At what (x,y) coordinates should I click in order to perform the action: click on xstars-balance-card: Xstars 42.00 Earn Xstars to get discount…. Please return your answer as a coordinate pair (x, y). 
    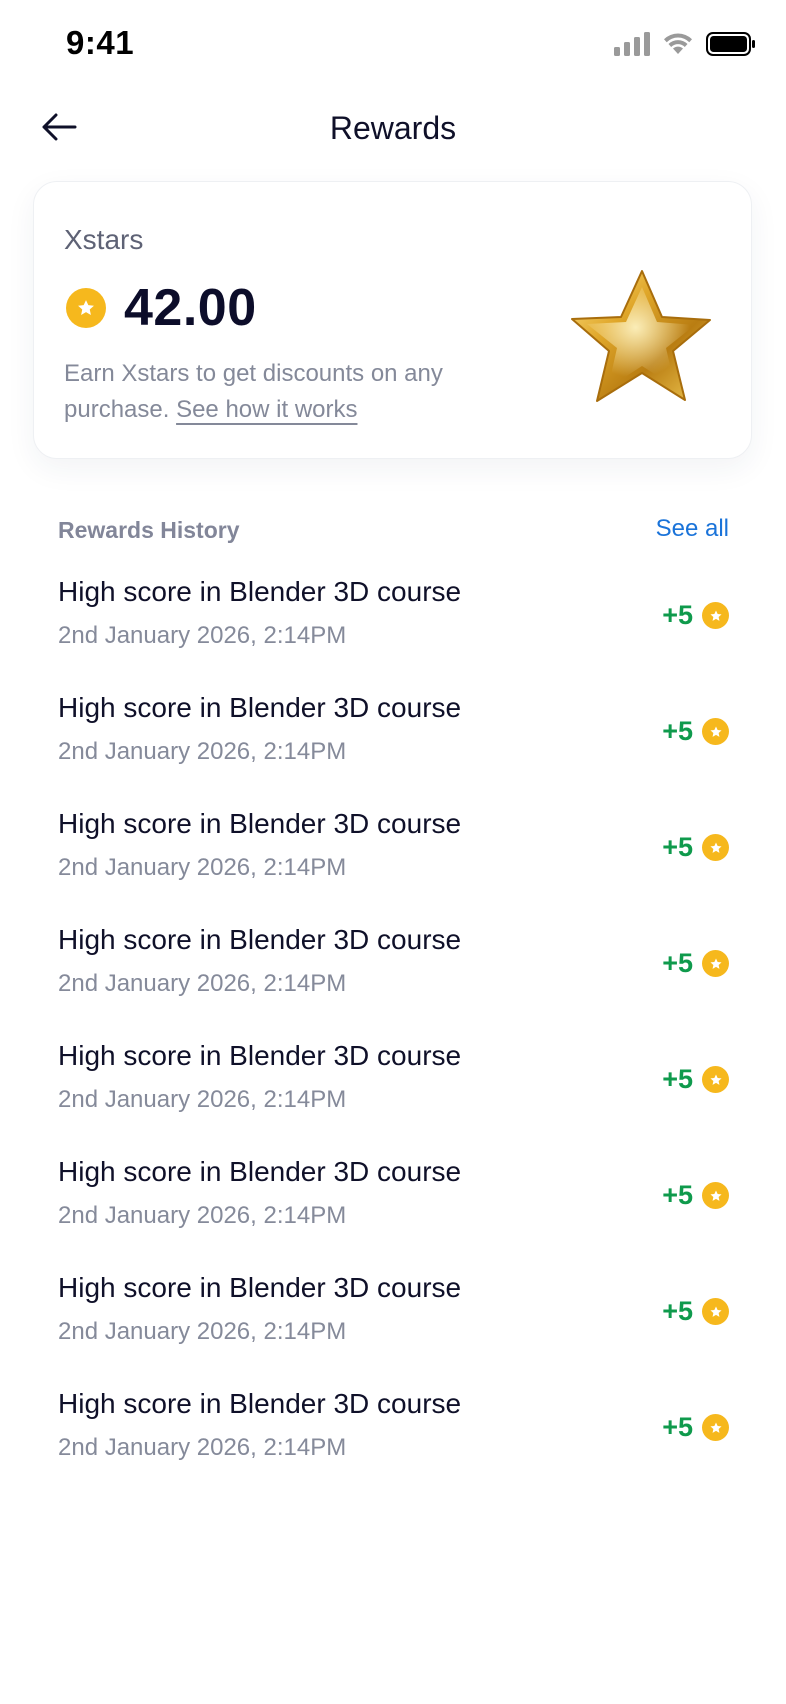
    Looking at the image, I should click on (392, 320).